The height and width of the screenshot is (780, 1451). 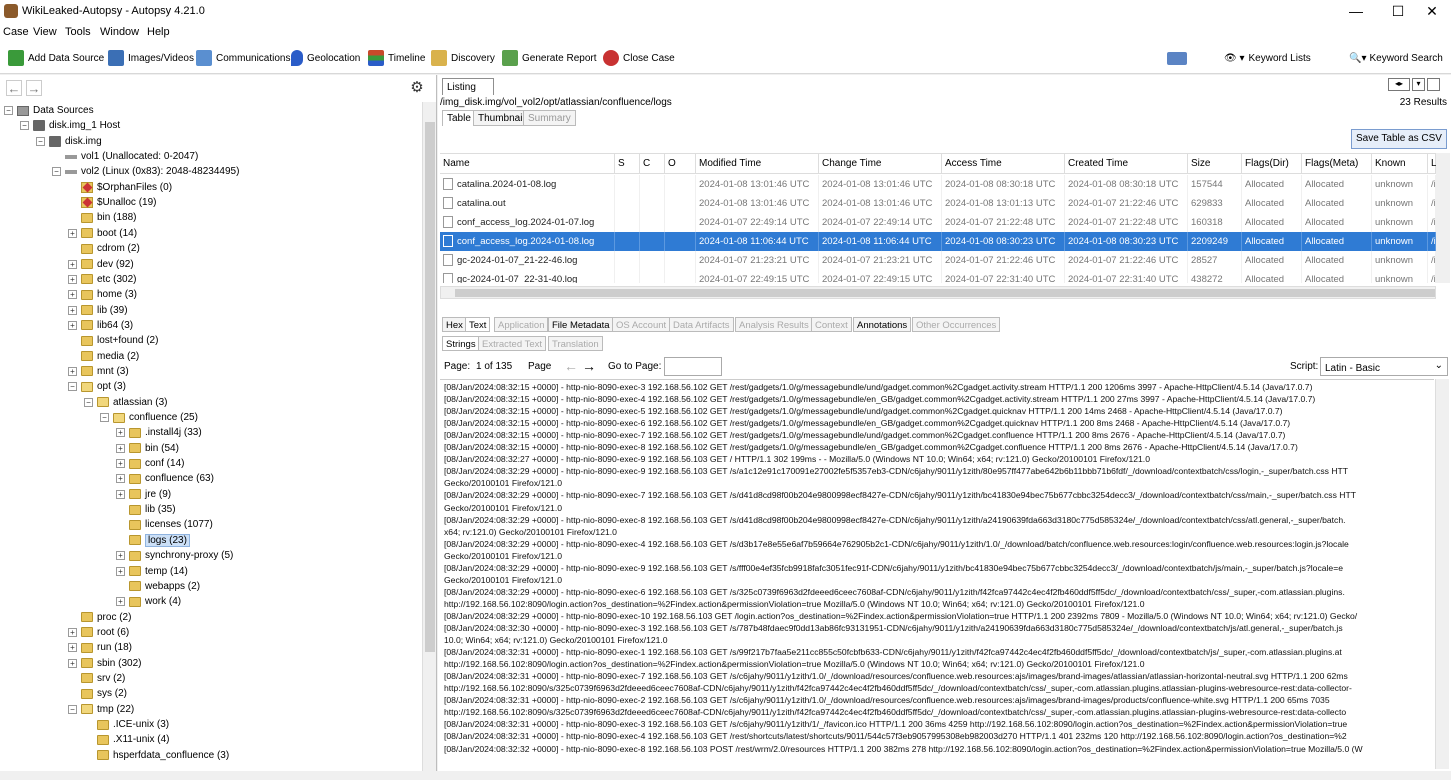 What do you see at coordinates (159, 432) in the screenshot?
I see `tree-node: + .install4j (33)` at bounding box center [159, 432].